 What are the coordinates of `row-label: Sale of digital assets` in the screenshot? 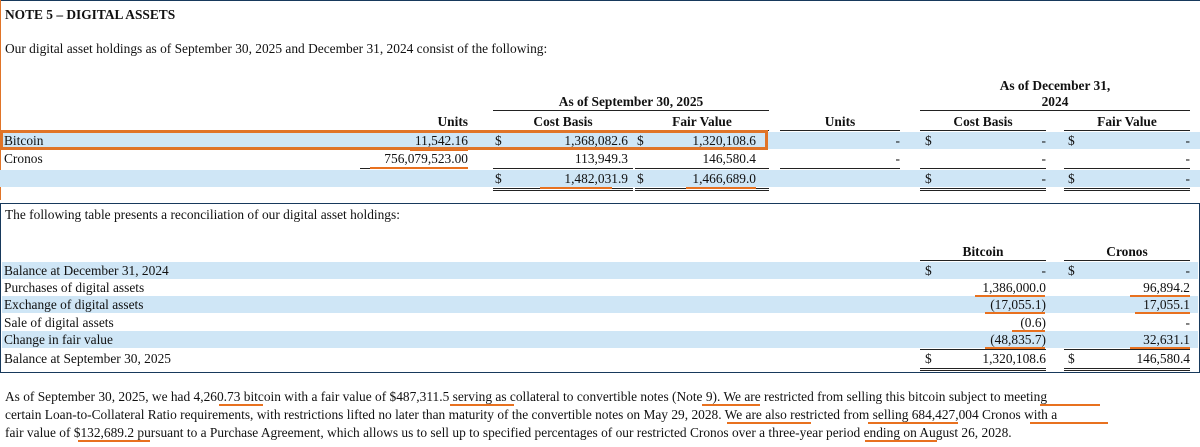 It's located at (59, 322).